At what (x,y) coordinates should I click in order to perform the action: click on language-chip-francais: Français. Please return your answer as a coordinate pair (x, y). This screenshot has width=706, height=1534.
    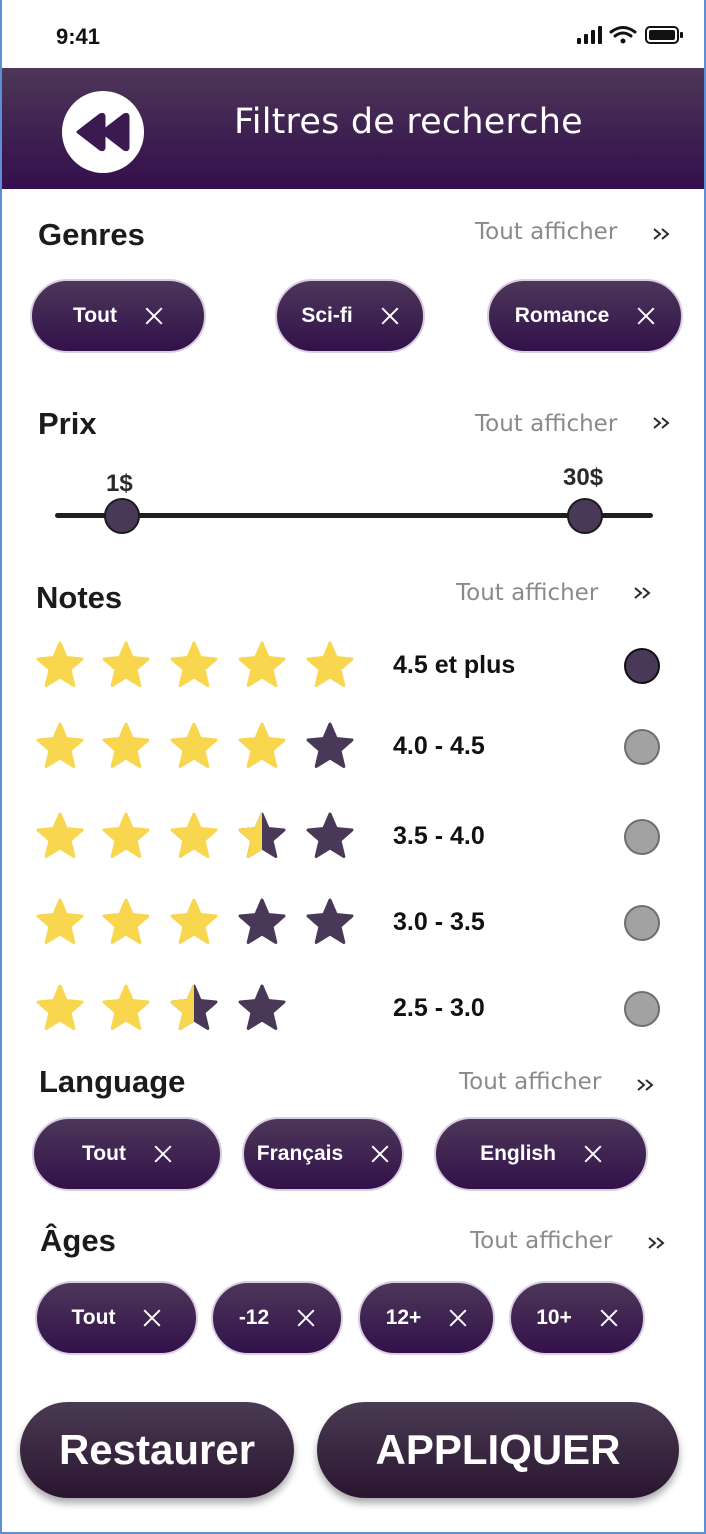
    Looking at the image, I should click on (323, 1154).